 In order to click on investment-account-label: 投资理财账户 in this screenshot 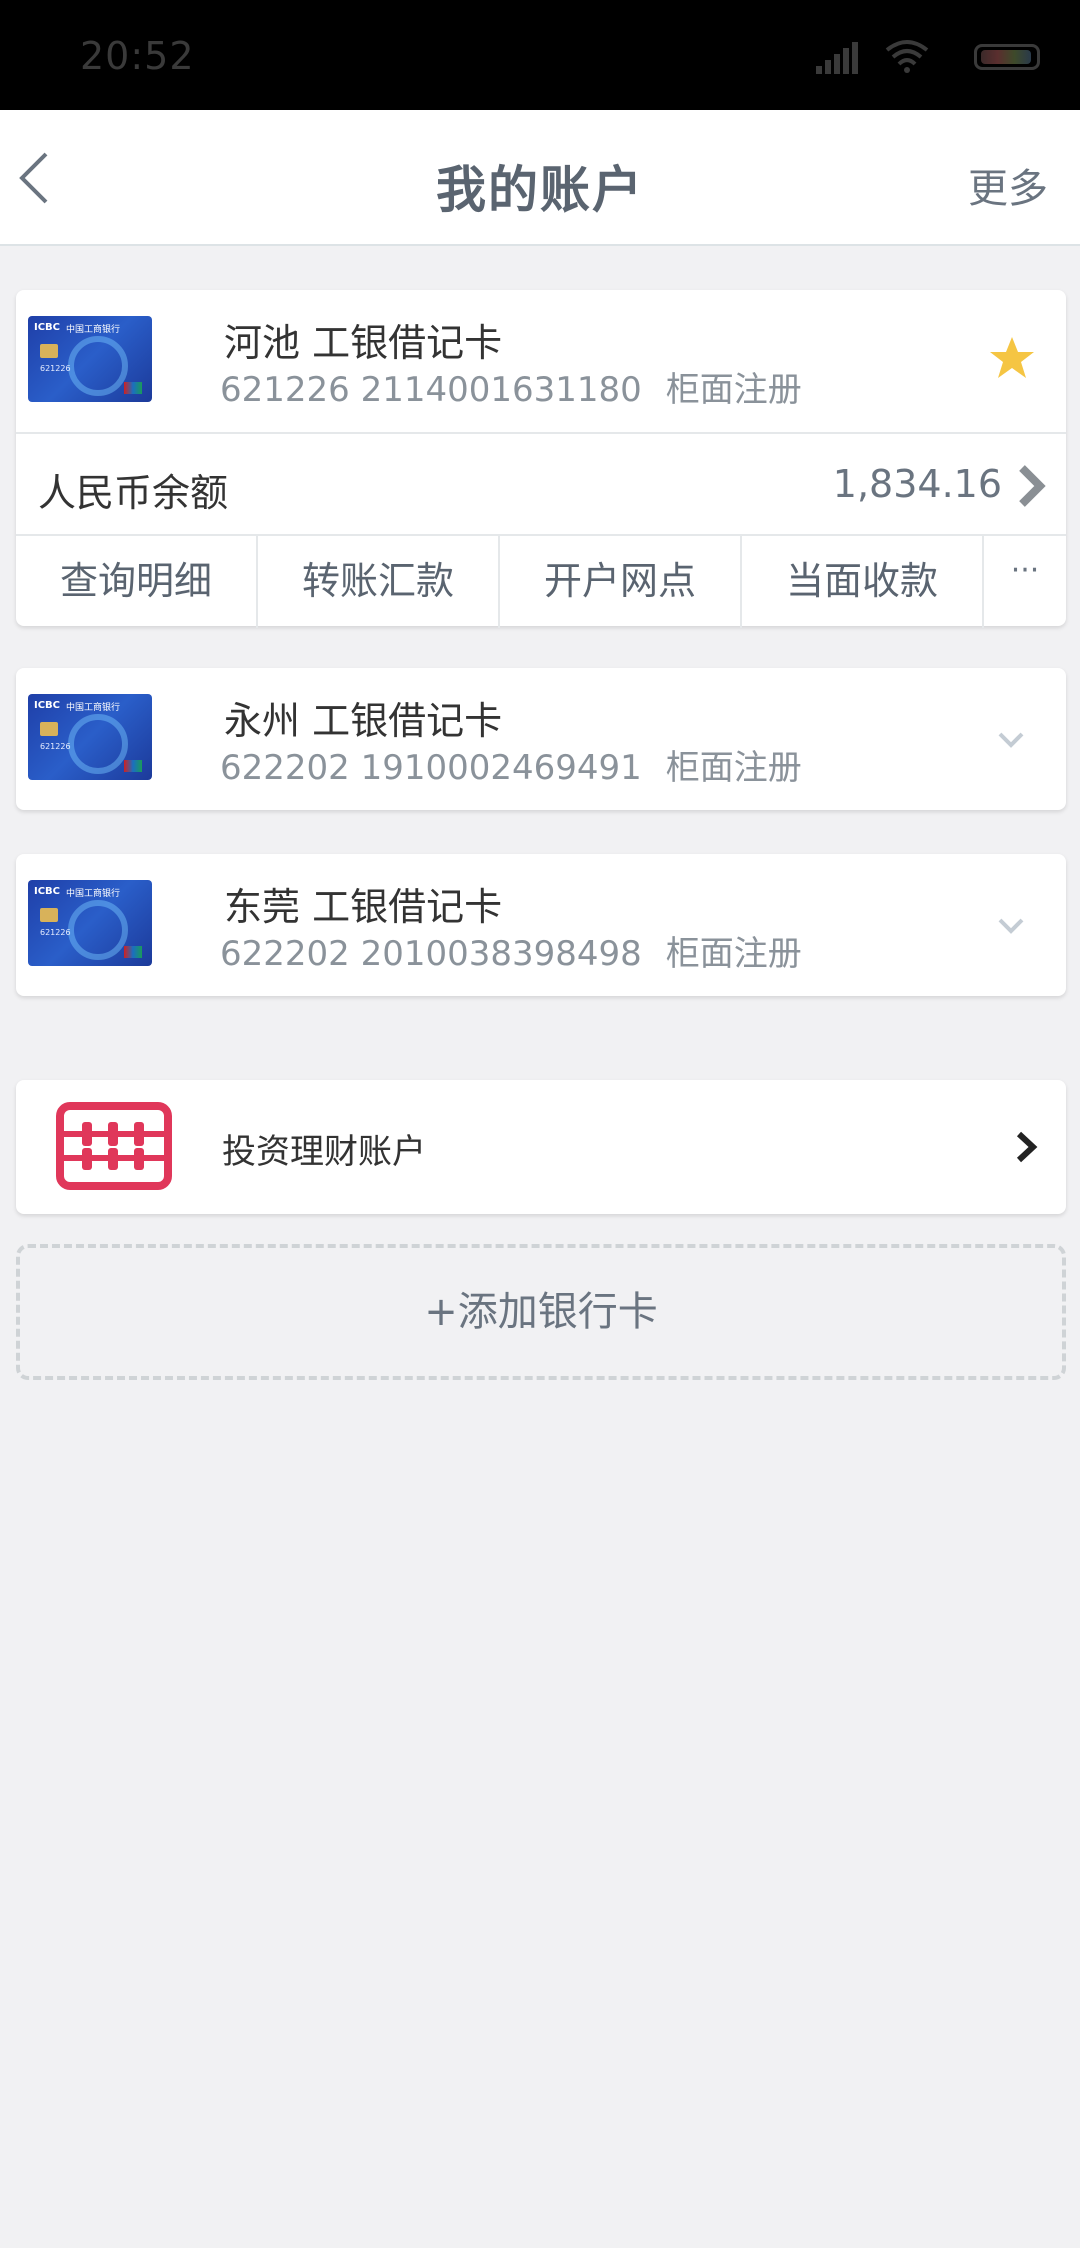, I will do `click(324, 1152)`.